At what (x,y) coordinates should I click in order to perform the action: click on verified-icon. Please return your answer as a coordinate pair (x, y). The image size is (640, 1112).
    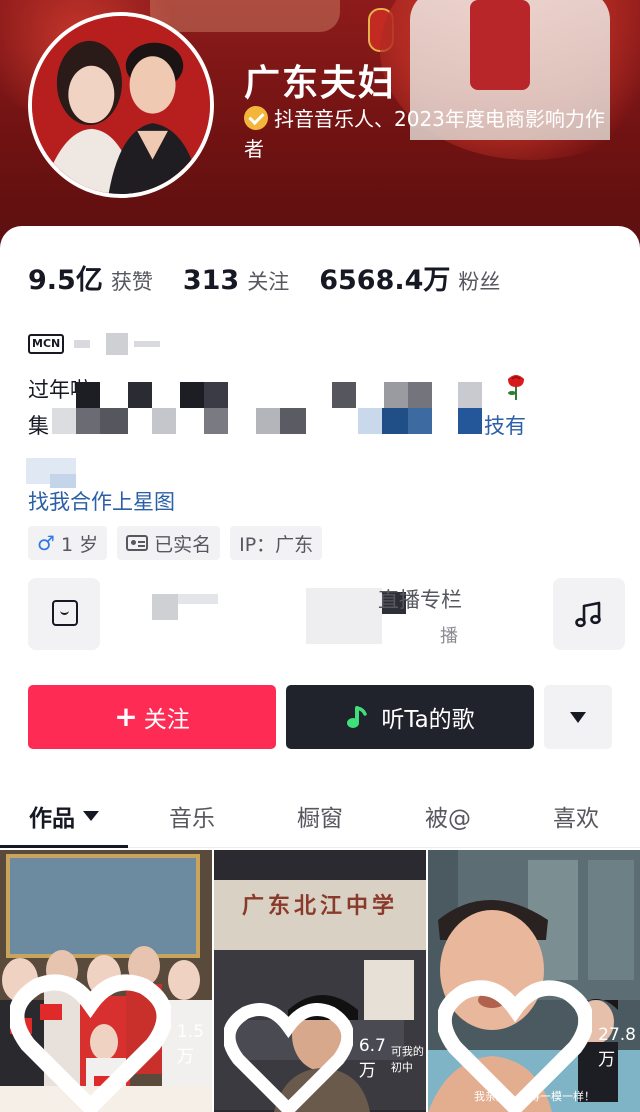
    Looking at the image, I should click on (256, 118).